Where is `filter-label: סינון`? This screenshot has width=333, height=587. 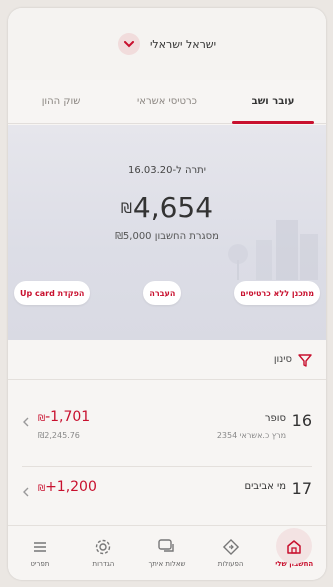
filter-label: סינון is located at coordinates (282, 359).